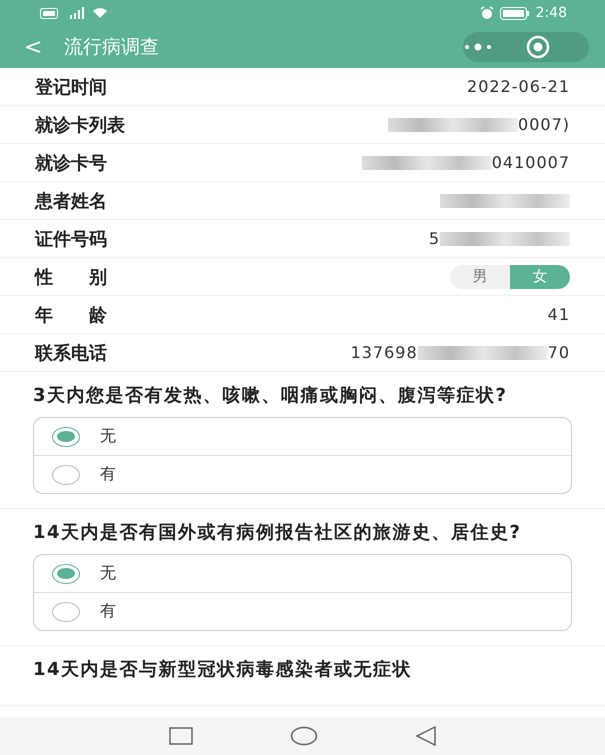 The width and height of the screenshot is (605, 755). Describe the element at coordinates (277, 533) in the screenshot. I see `question-text: 14天内是否有国外或有病例报告社区的旅游史、居住史?` at that location.